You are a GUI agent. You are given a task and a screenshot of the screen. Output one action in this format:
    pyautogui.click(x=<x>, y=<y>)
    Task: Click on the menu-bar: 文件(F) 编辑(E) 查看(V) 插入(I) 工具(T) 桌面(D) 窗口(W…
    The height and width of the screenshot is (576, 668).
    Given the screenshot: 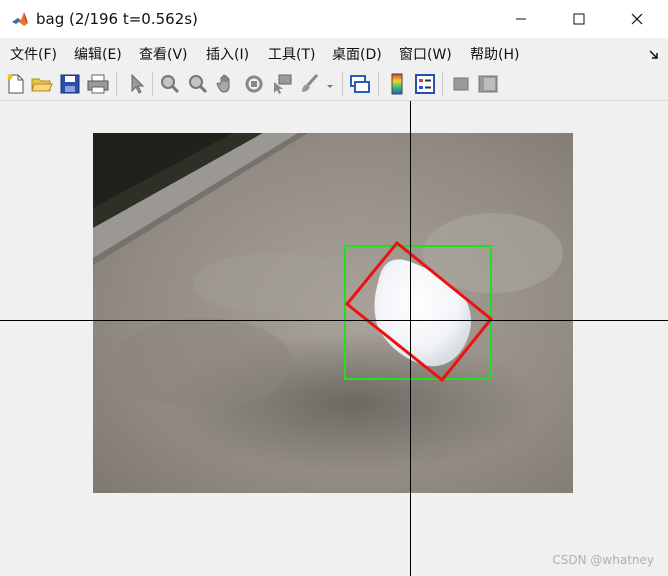 What is the action you would take?
    pyautogui.click(x=334, y=53)
    